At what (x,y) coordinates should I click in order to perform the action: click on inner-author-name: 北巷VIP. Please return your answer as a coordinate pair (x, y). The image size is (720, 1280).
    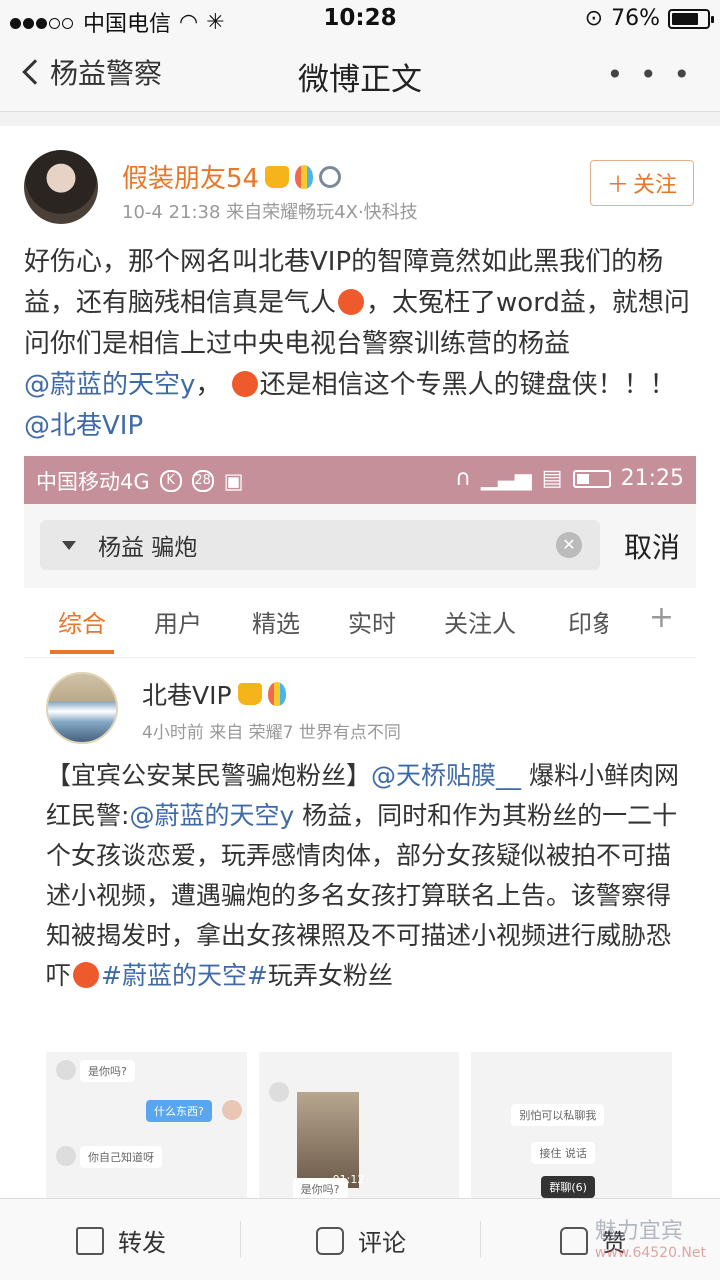
    Looking at the image, I should click on (214, 694).